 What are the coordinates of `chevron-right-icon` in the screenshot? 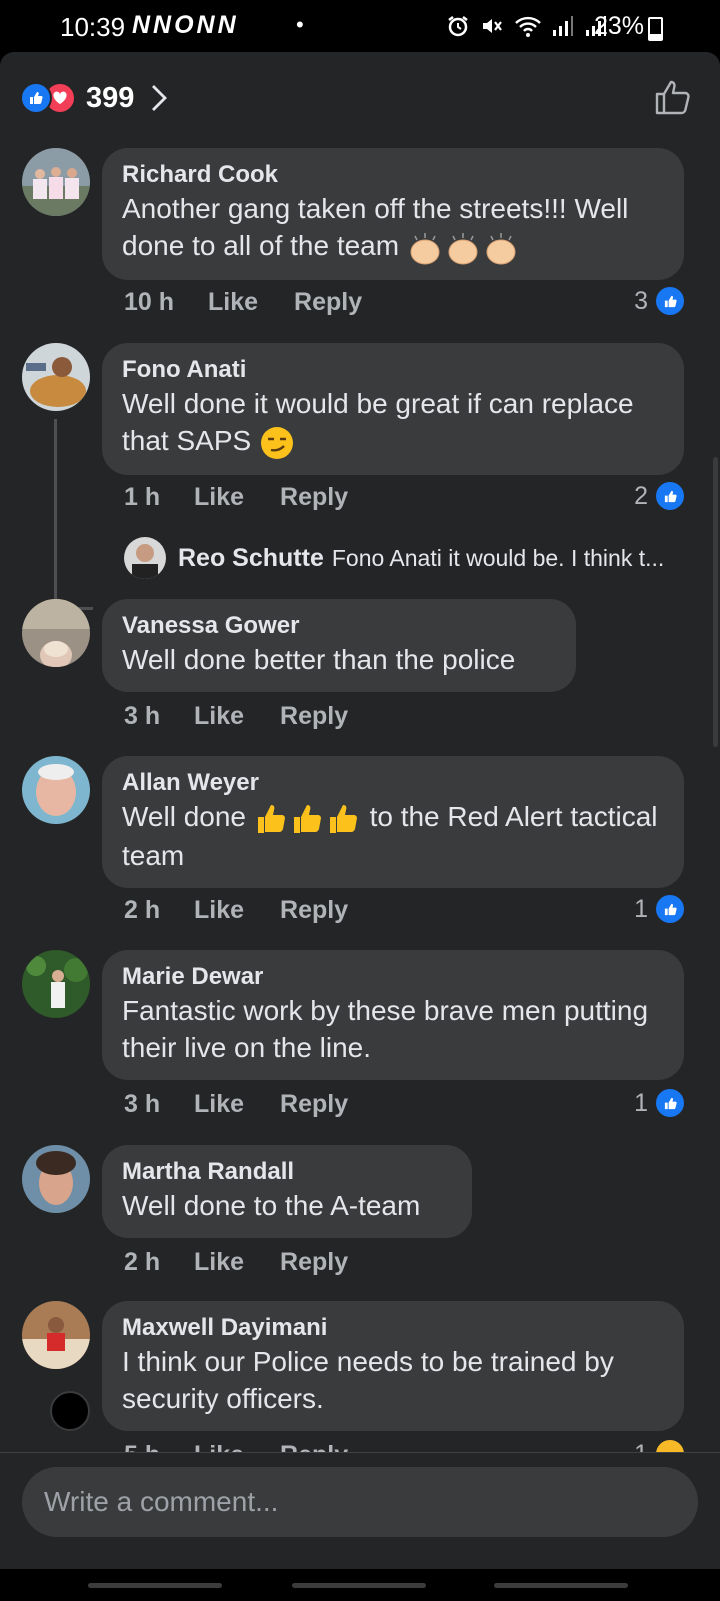 It's located at (160, 98).